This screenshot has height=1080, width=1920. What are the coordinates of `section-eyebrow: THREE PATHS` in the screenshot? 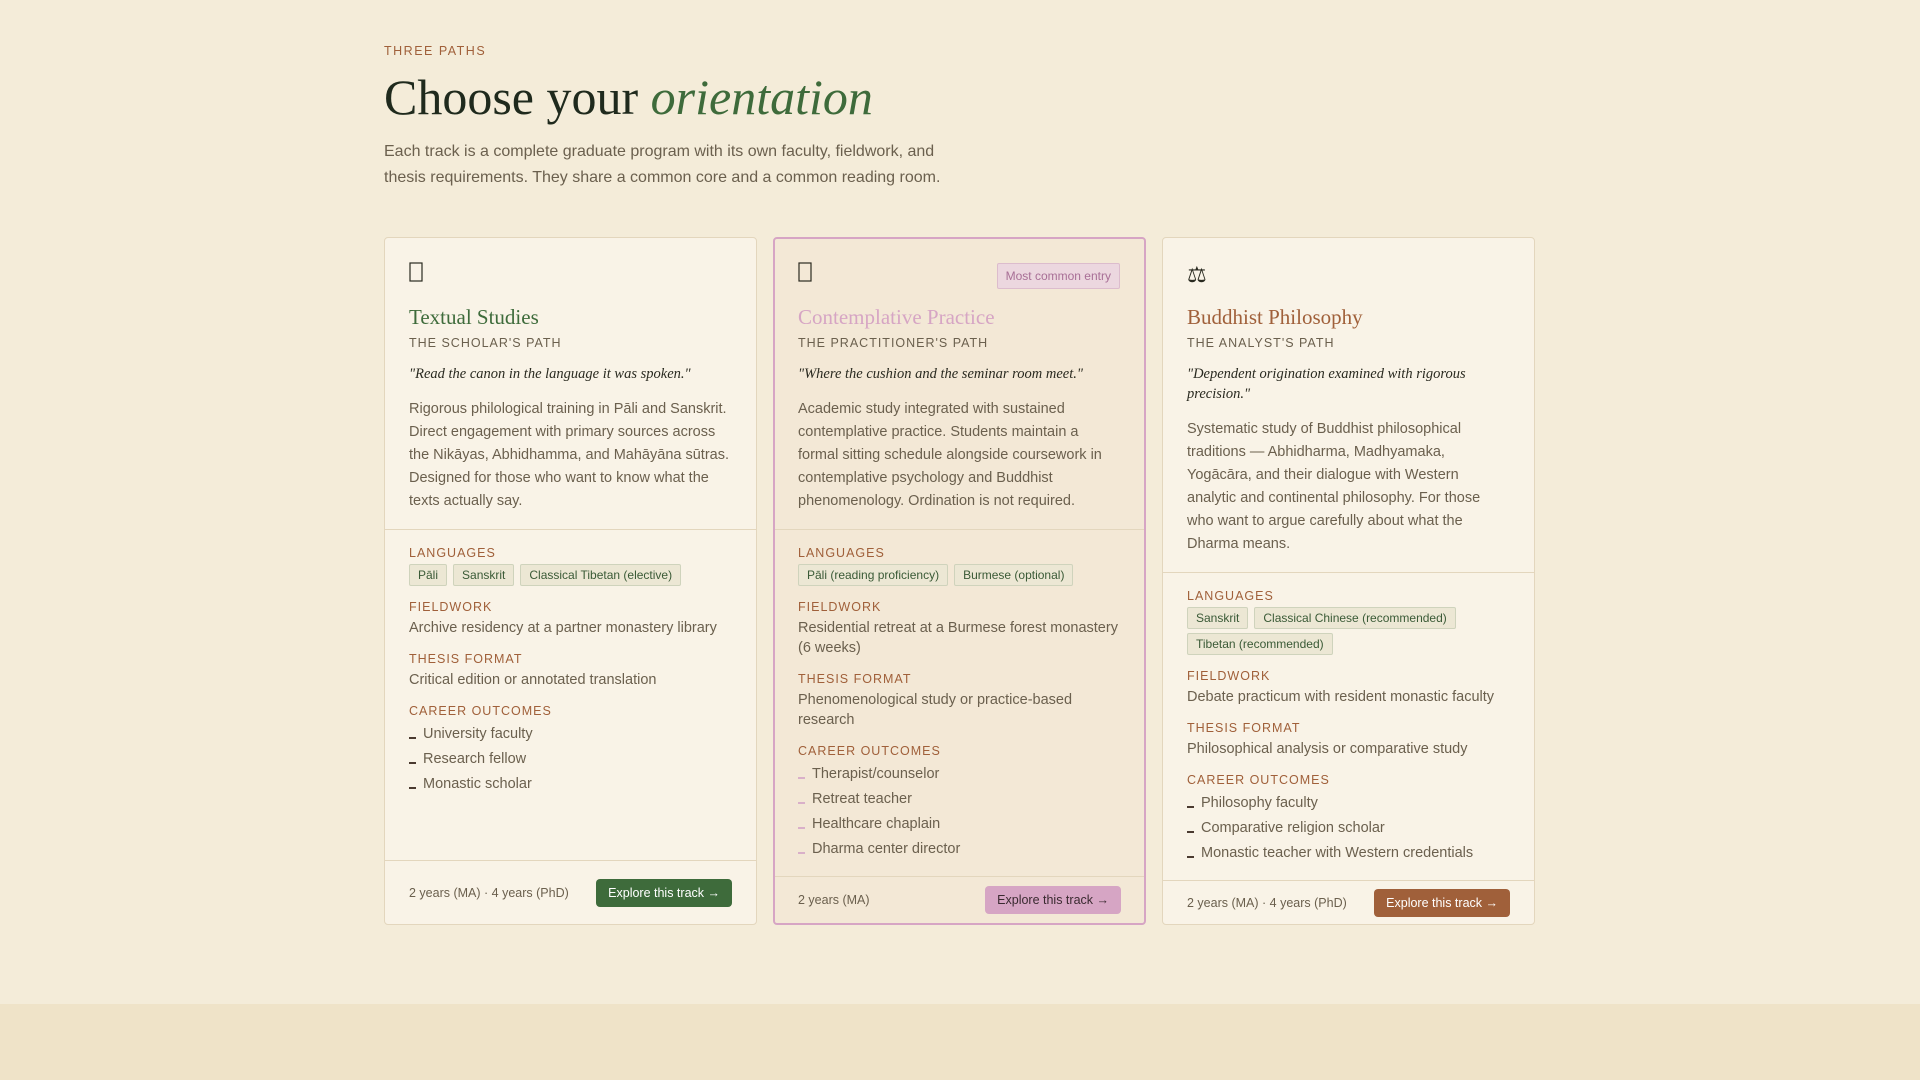 It's located at (435, 51).